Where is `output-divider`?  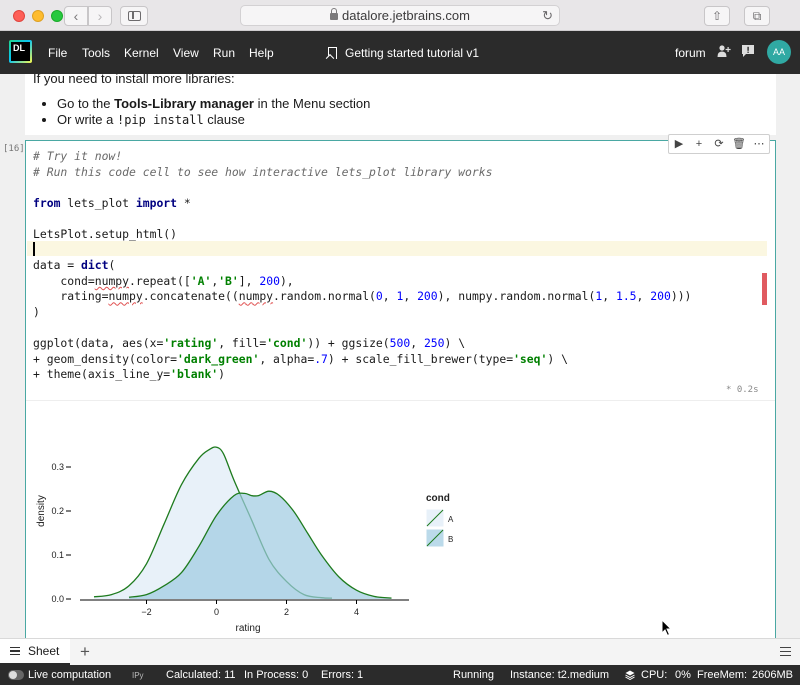 output-divider is located at coordinates (400, 400).